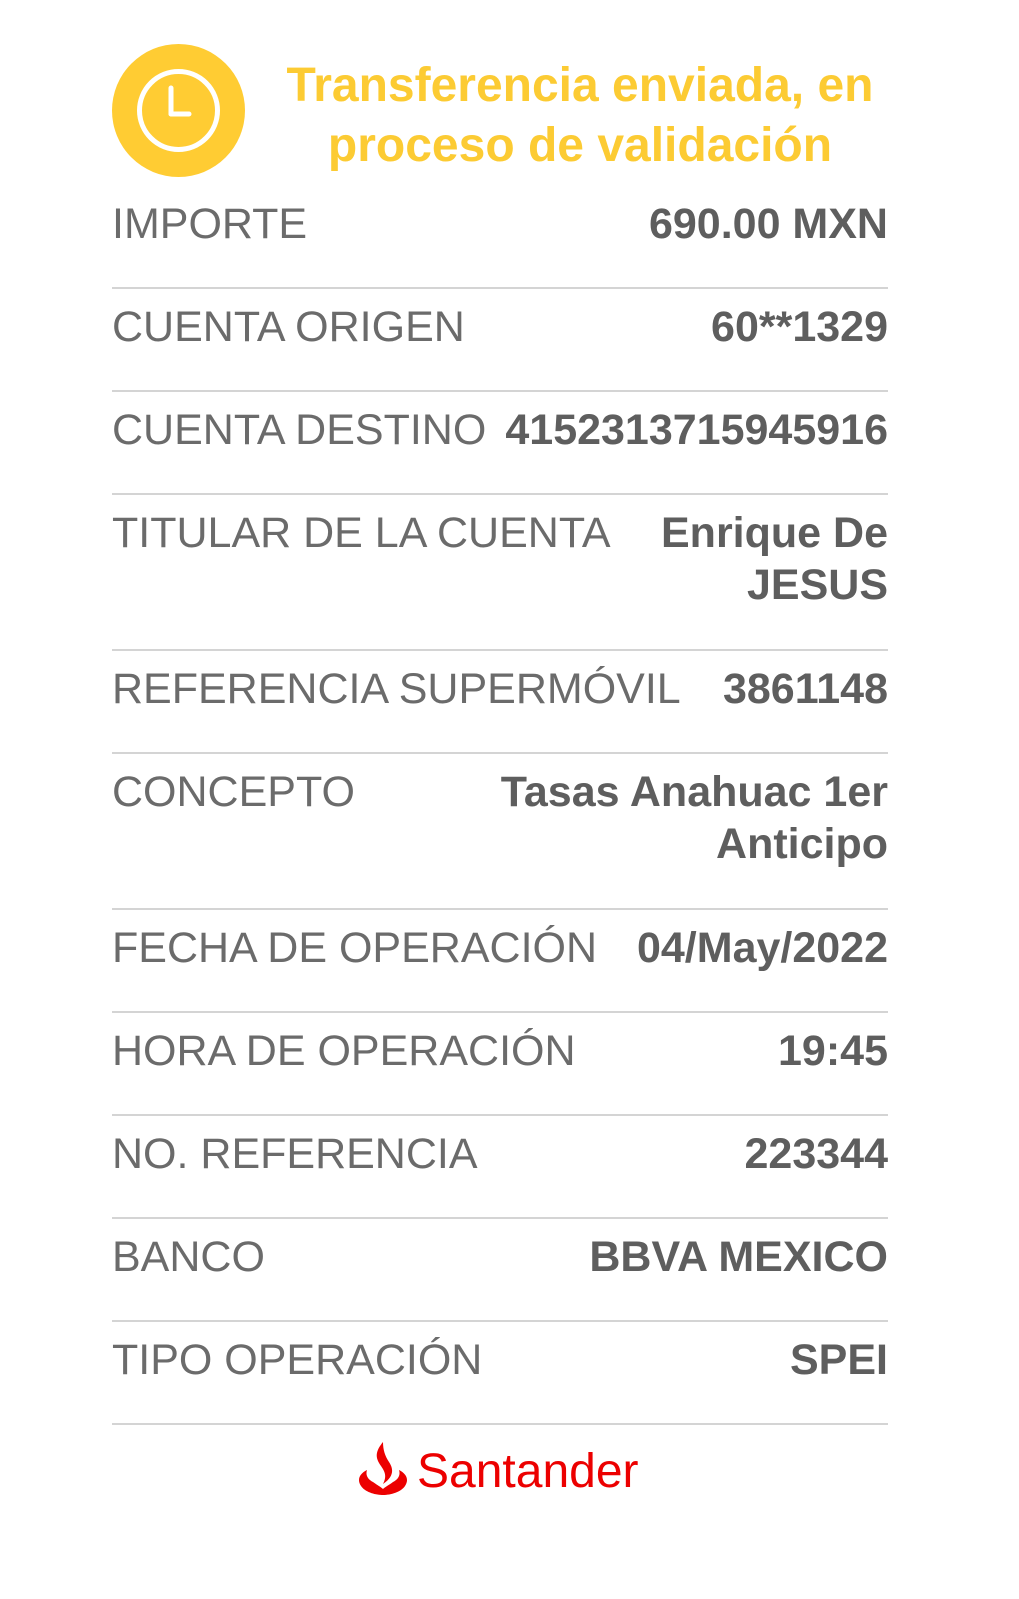  Describe the element at coordinates (361, 533) in the screenshot. I see `detail-label: TITULAR DE LA CUENTA` at that location.